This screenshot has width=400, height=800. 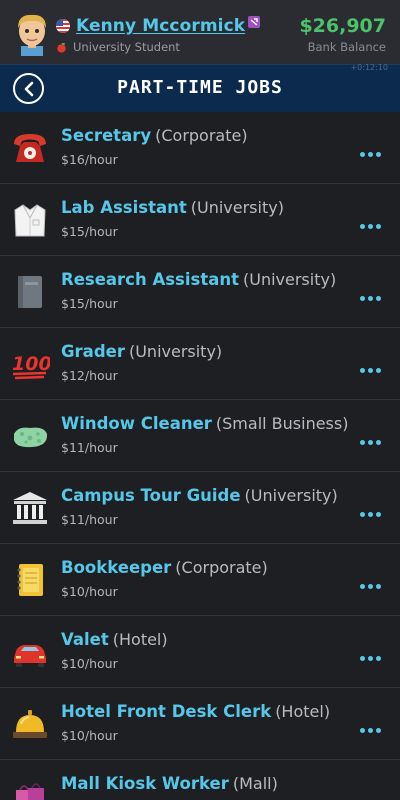 What do you see at coordinates (282, 423) in the screenshot?
I see `job-employer: (Small Business)` at bounding box center [282, 423].